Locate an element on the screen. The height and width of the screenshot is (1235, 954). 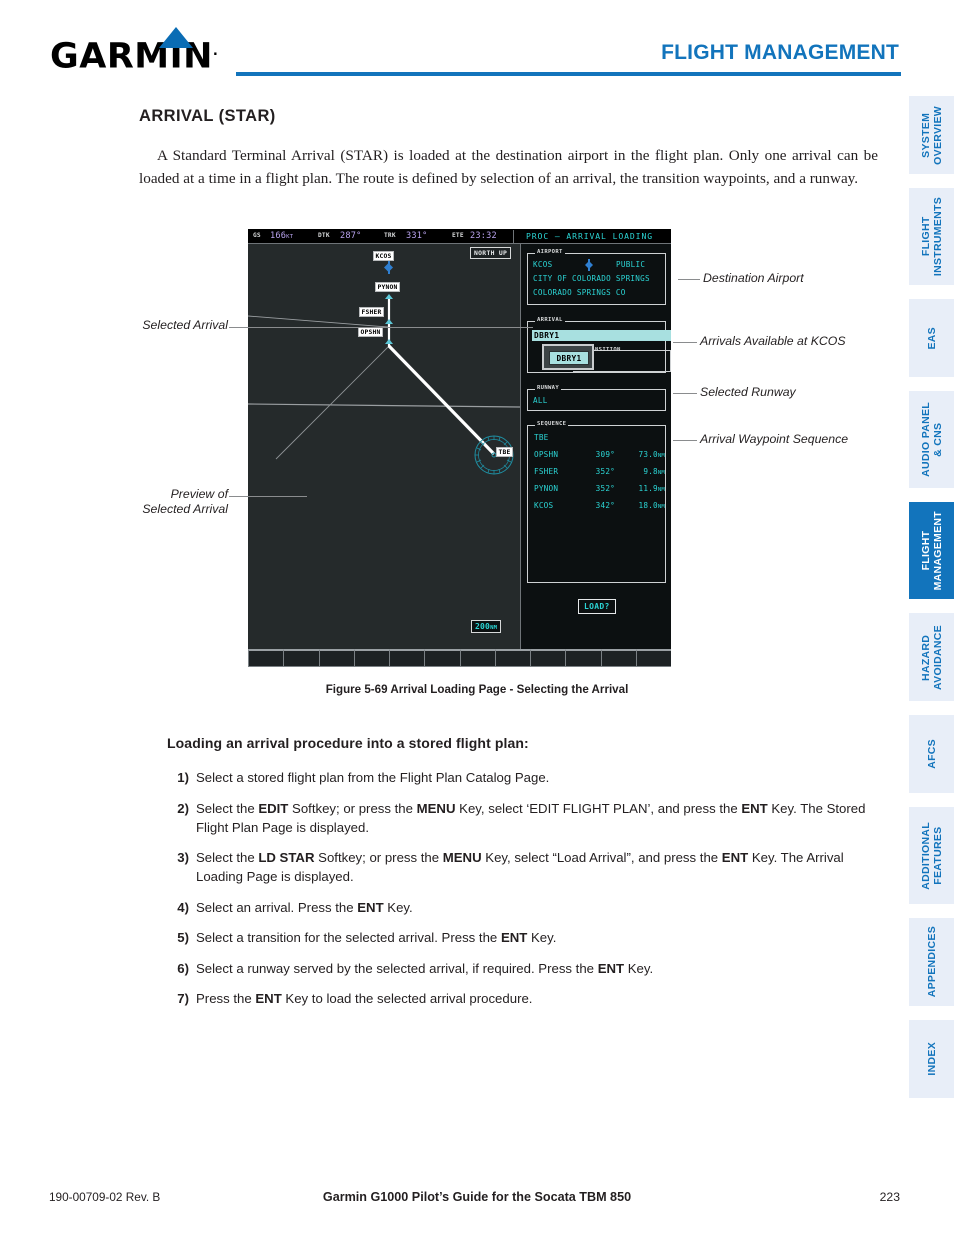
sequence-waypoint-name: PYNON is located at coordinates (546, 488).